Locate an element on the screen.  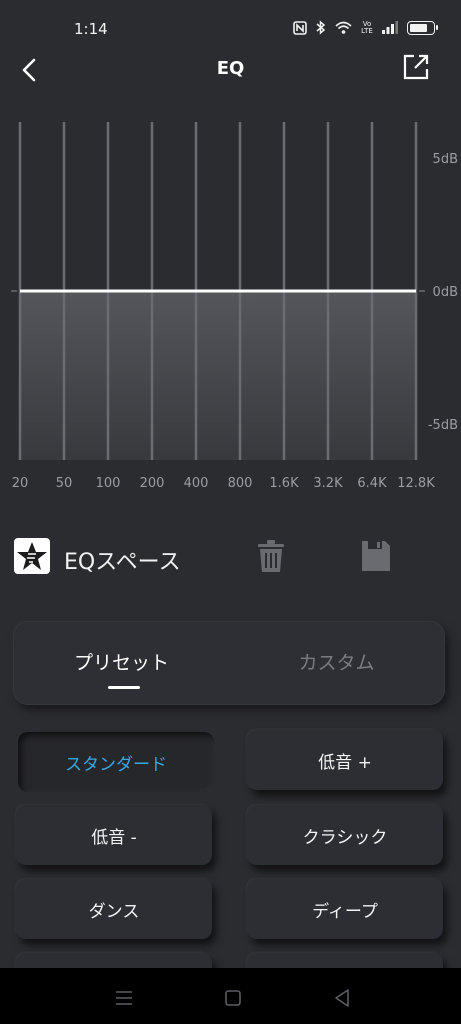
eq-logo-icon is located at coordinates (32, 556).